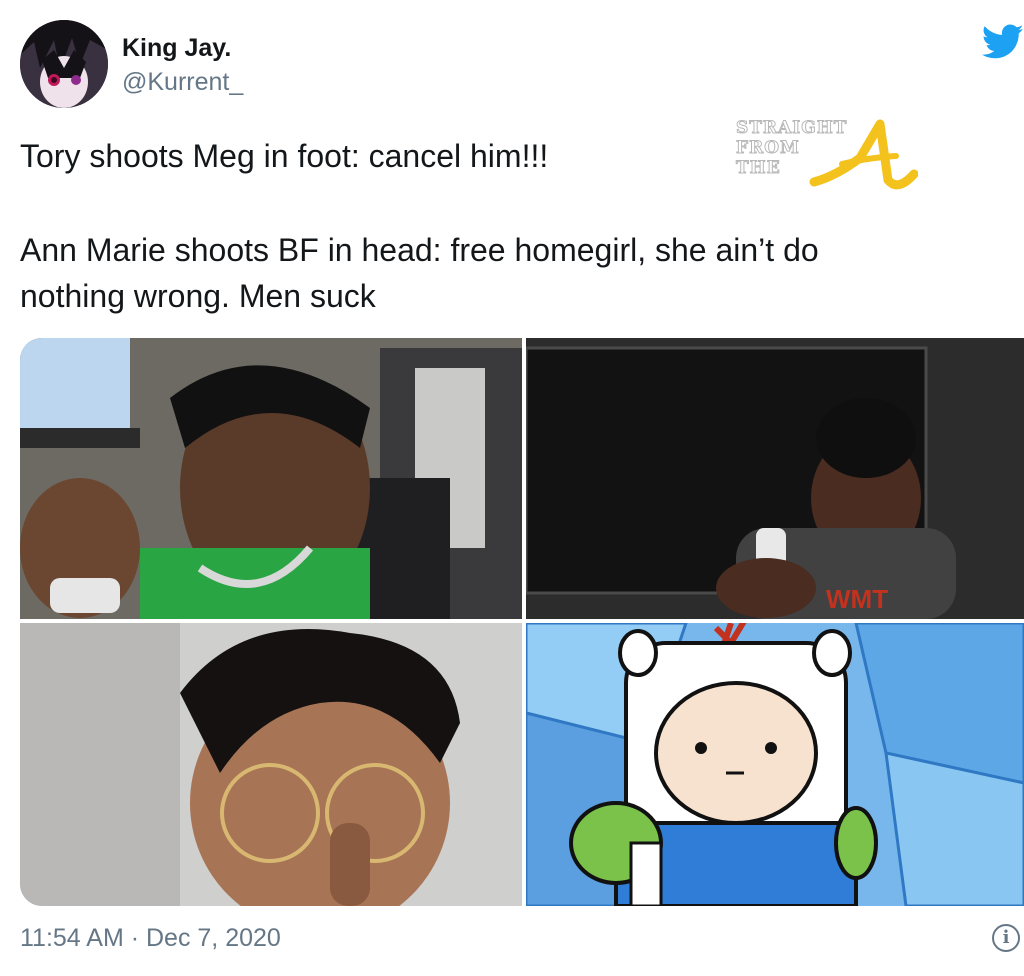 This screenshot has height=976, width=1024. Describe the element at coordinates (176, 48) in the screenshot. I see `author-display-name: King Jay.` at that location.